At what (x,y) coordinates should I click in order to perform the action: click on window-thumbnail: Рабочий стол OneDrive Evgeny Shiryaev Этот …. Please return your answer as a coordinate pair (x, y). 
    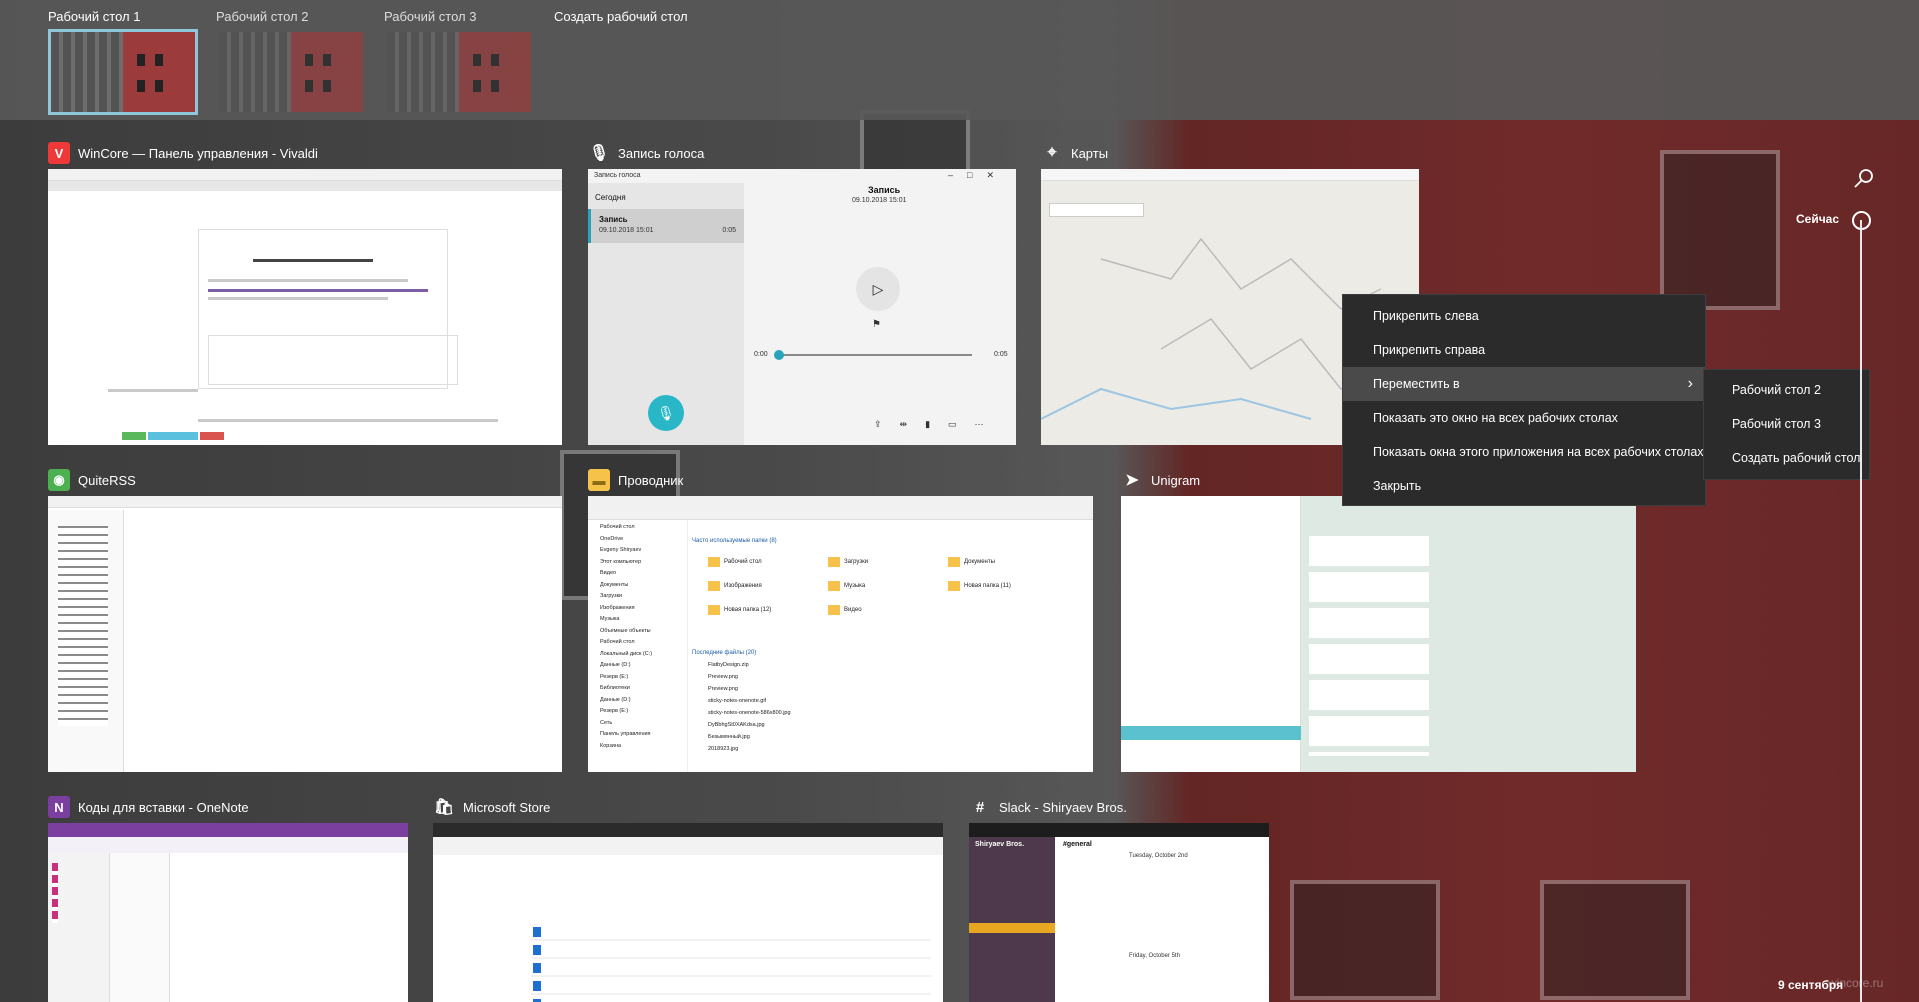
    Looking at the image, I should click on (840, 634).